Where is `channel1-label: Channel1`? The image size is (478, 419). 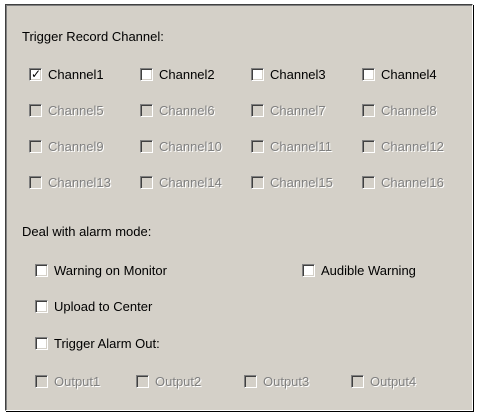
channel1-label: Channel1 is located at coordinates (76, 74).